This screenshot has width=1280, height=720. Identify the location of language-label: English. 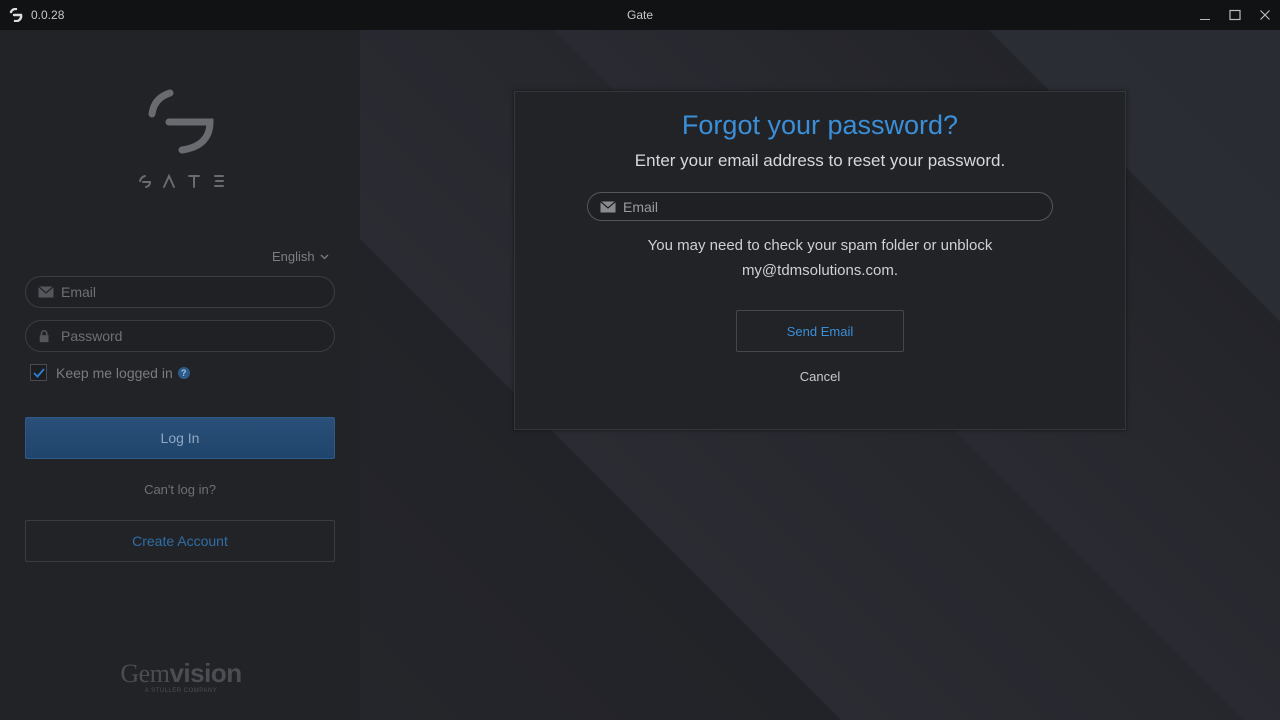
(293, 256).